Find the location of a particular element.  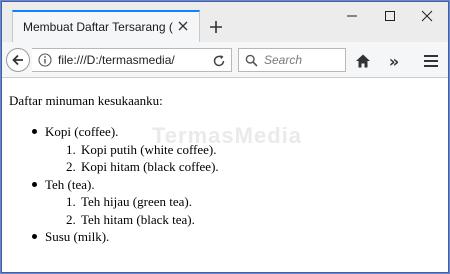

search-input: Search is located at coordinates (292, 60).